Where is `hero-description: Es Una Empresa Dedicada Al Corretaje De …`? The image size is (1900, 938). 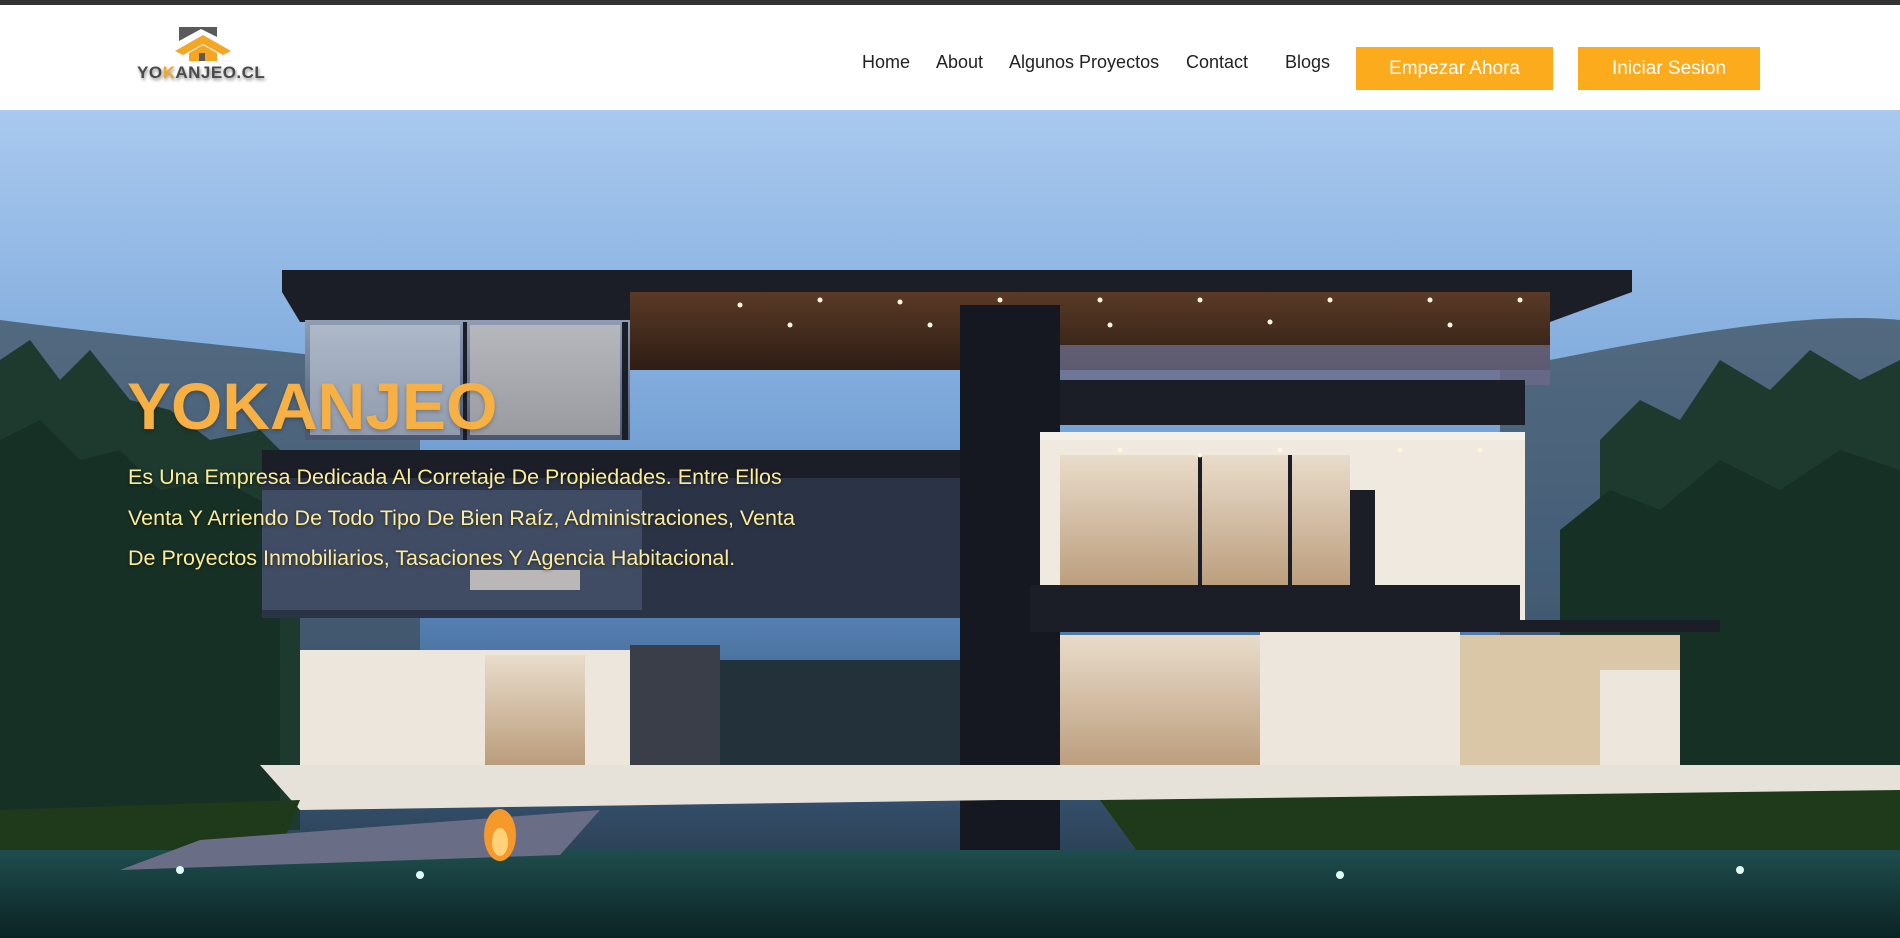 hero-description: Es Una Empresa Dedicada Al Corretaje De … is located at coordinates (478, 518).